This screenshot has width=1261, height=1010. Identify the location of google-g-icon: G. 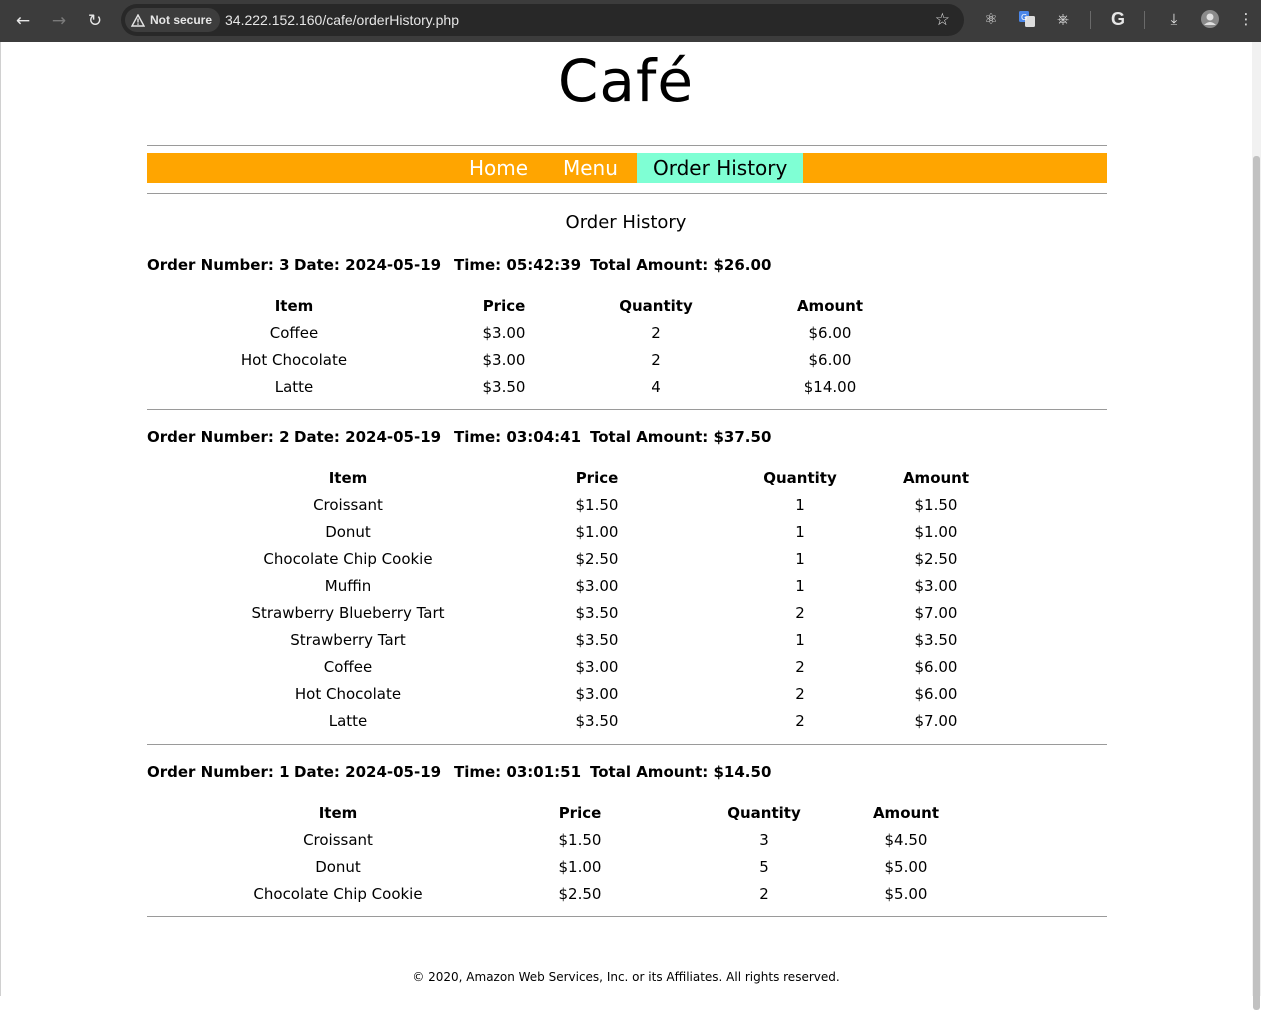
(1118, 19).